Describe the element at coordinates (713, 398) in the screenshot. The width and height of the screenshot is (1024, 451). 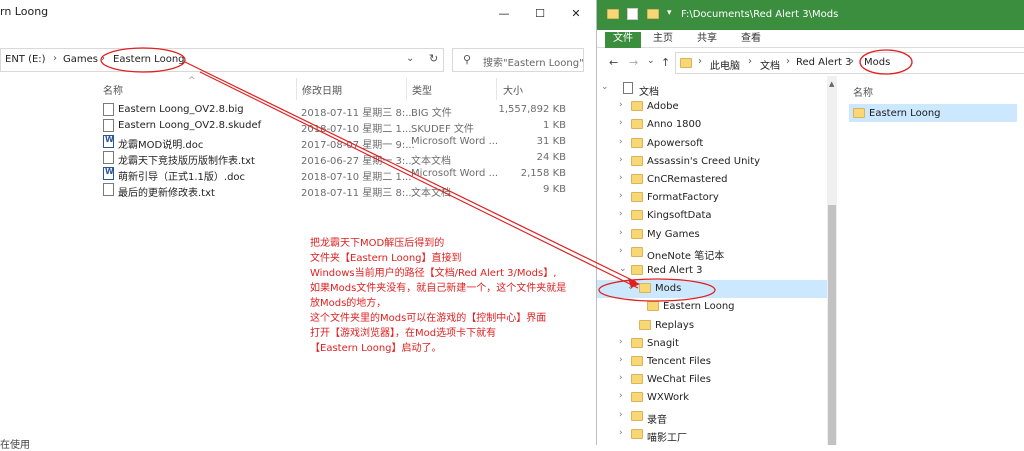
I see `tree-item: › WXWork` at that location.